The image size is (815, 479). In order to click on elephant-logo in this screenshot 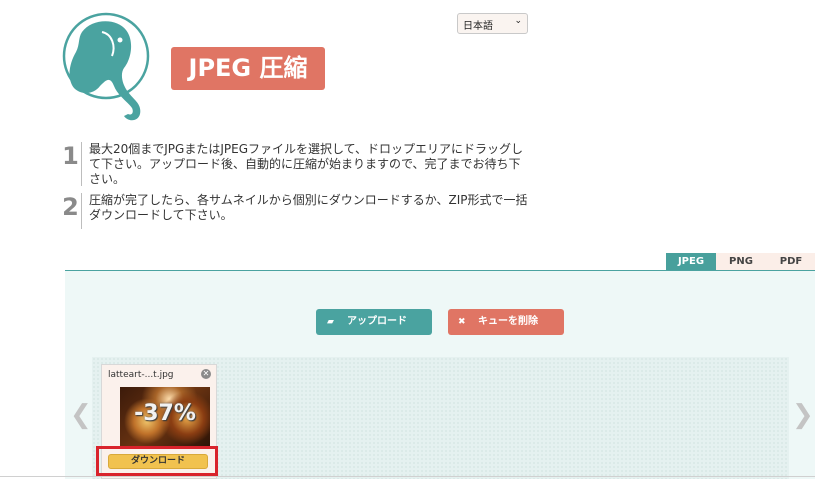, I will do `click(108, 68)`.